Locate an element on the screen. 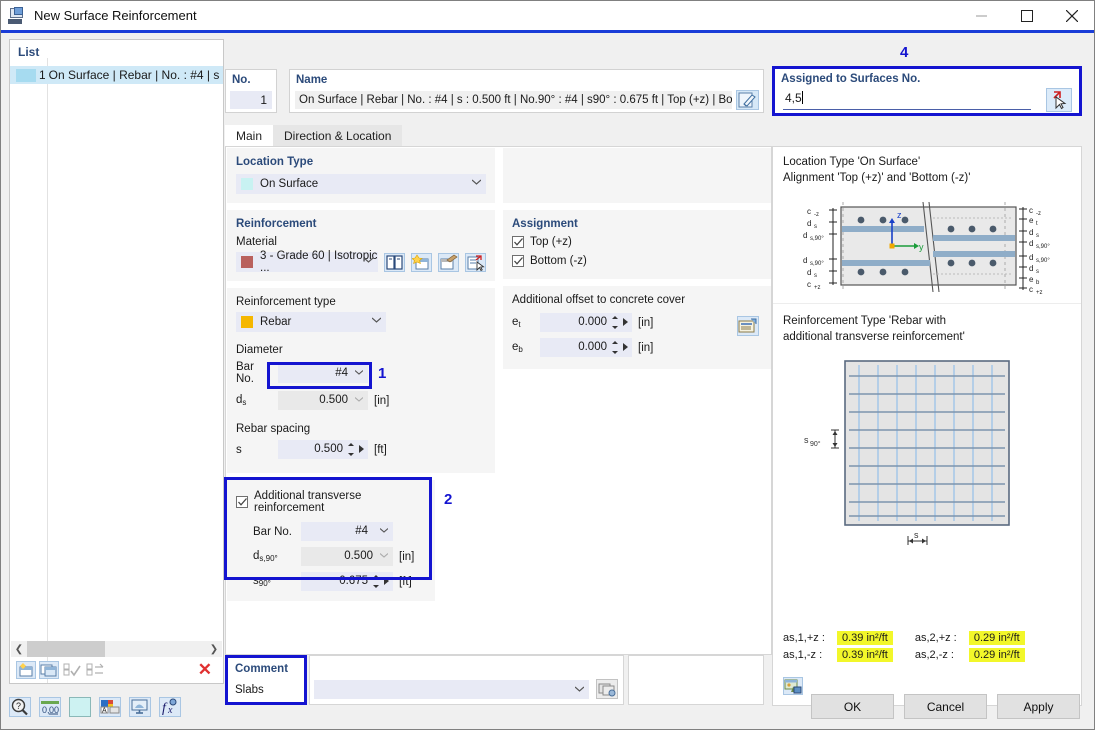 The image size is (1095, 730). s-input: 0.500 is located at coordinates (323, 449).